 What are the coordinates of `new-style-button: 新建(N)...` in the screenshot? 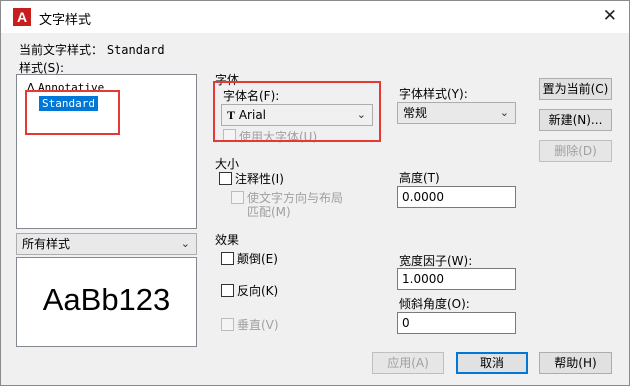 It's located at (575, 120).